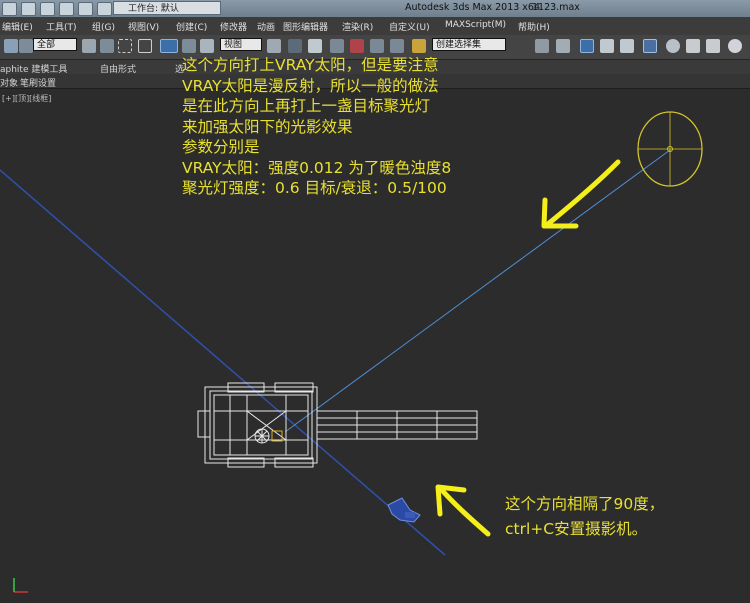  I want to click on annotation-top-line: VRAY太阳是漫反射，所以一般的做法, so click(310, 85).